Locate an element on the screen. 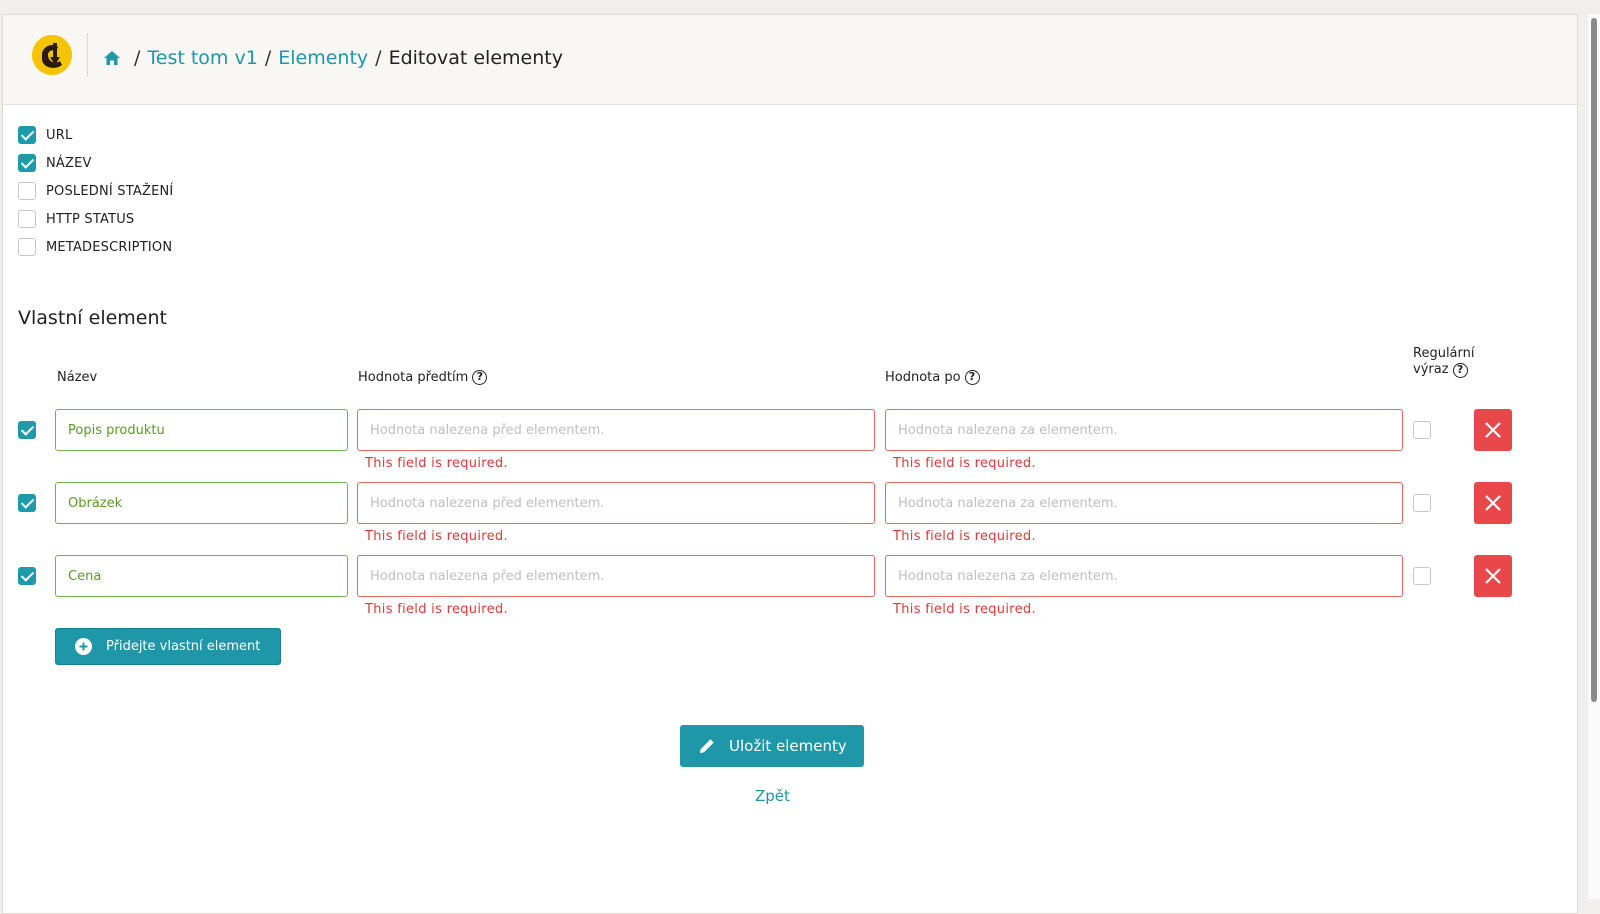  breadcrumb-project-link: Test tom v1 is located at coordinates (202, 58).